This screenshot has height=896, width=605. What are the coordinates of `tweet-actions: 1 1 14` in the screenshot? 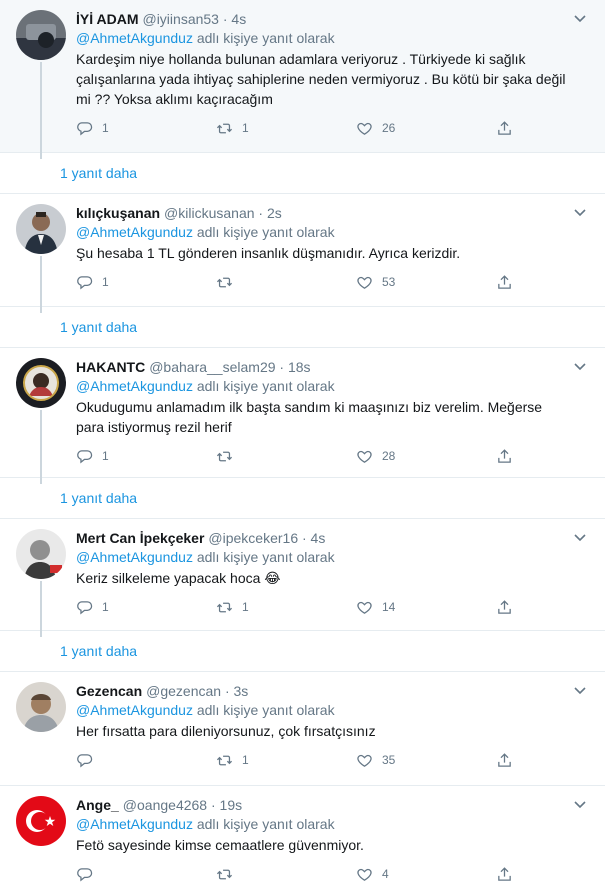 It's located at (321, 607).